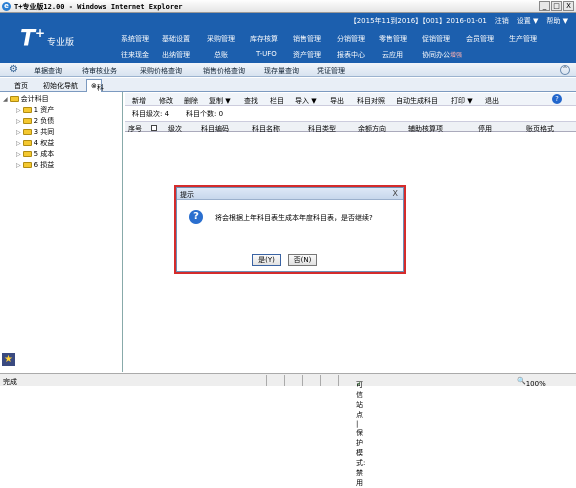  What do you see at coordinates (351, 39) in the screenshot?
I see `module-distribution: 分销管理` at bounding box center [351, 39].